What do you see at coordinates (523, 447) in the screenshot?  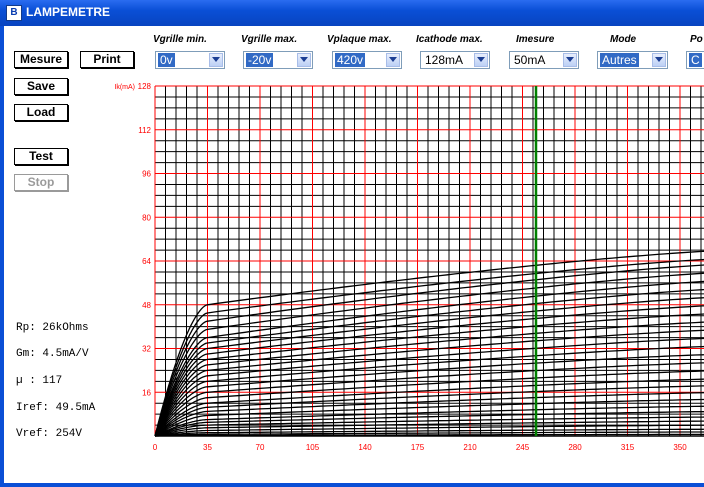 I see `x-tick-label: 245` at bounding box center [523, 447].